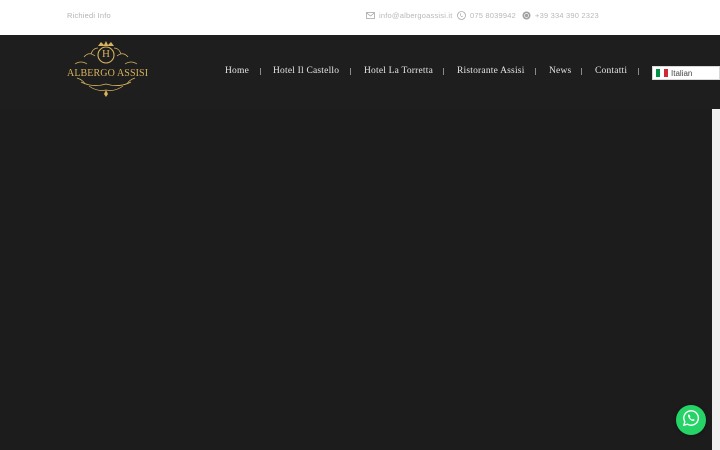  Describe the element at coordinates (106, 54) in the screenshot. I see `logo-letter: H` at that location.